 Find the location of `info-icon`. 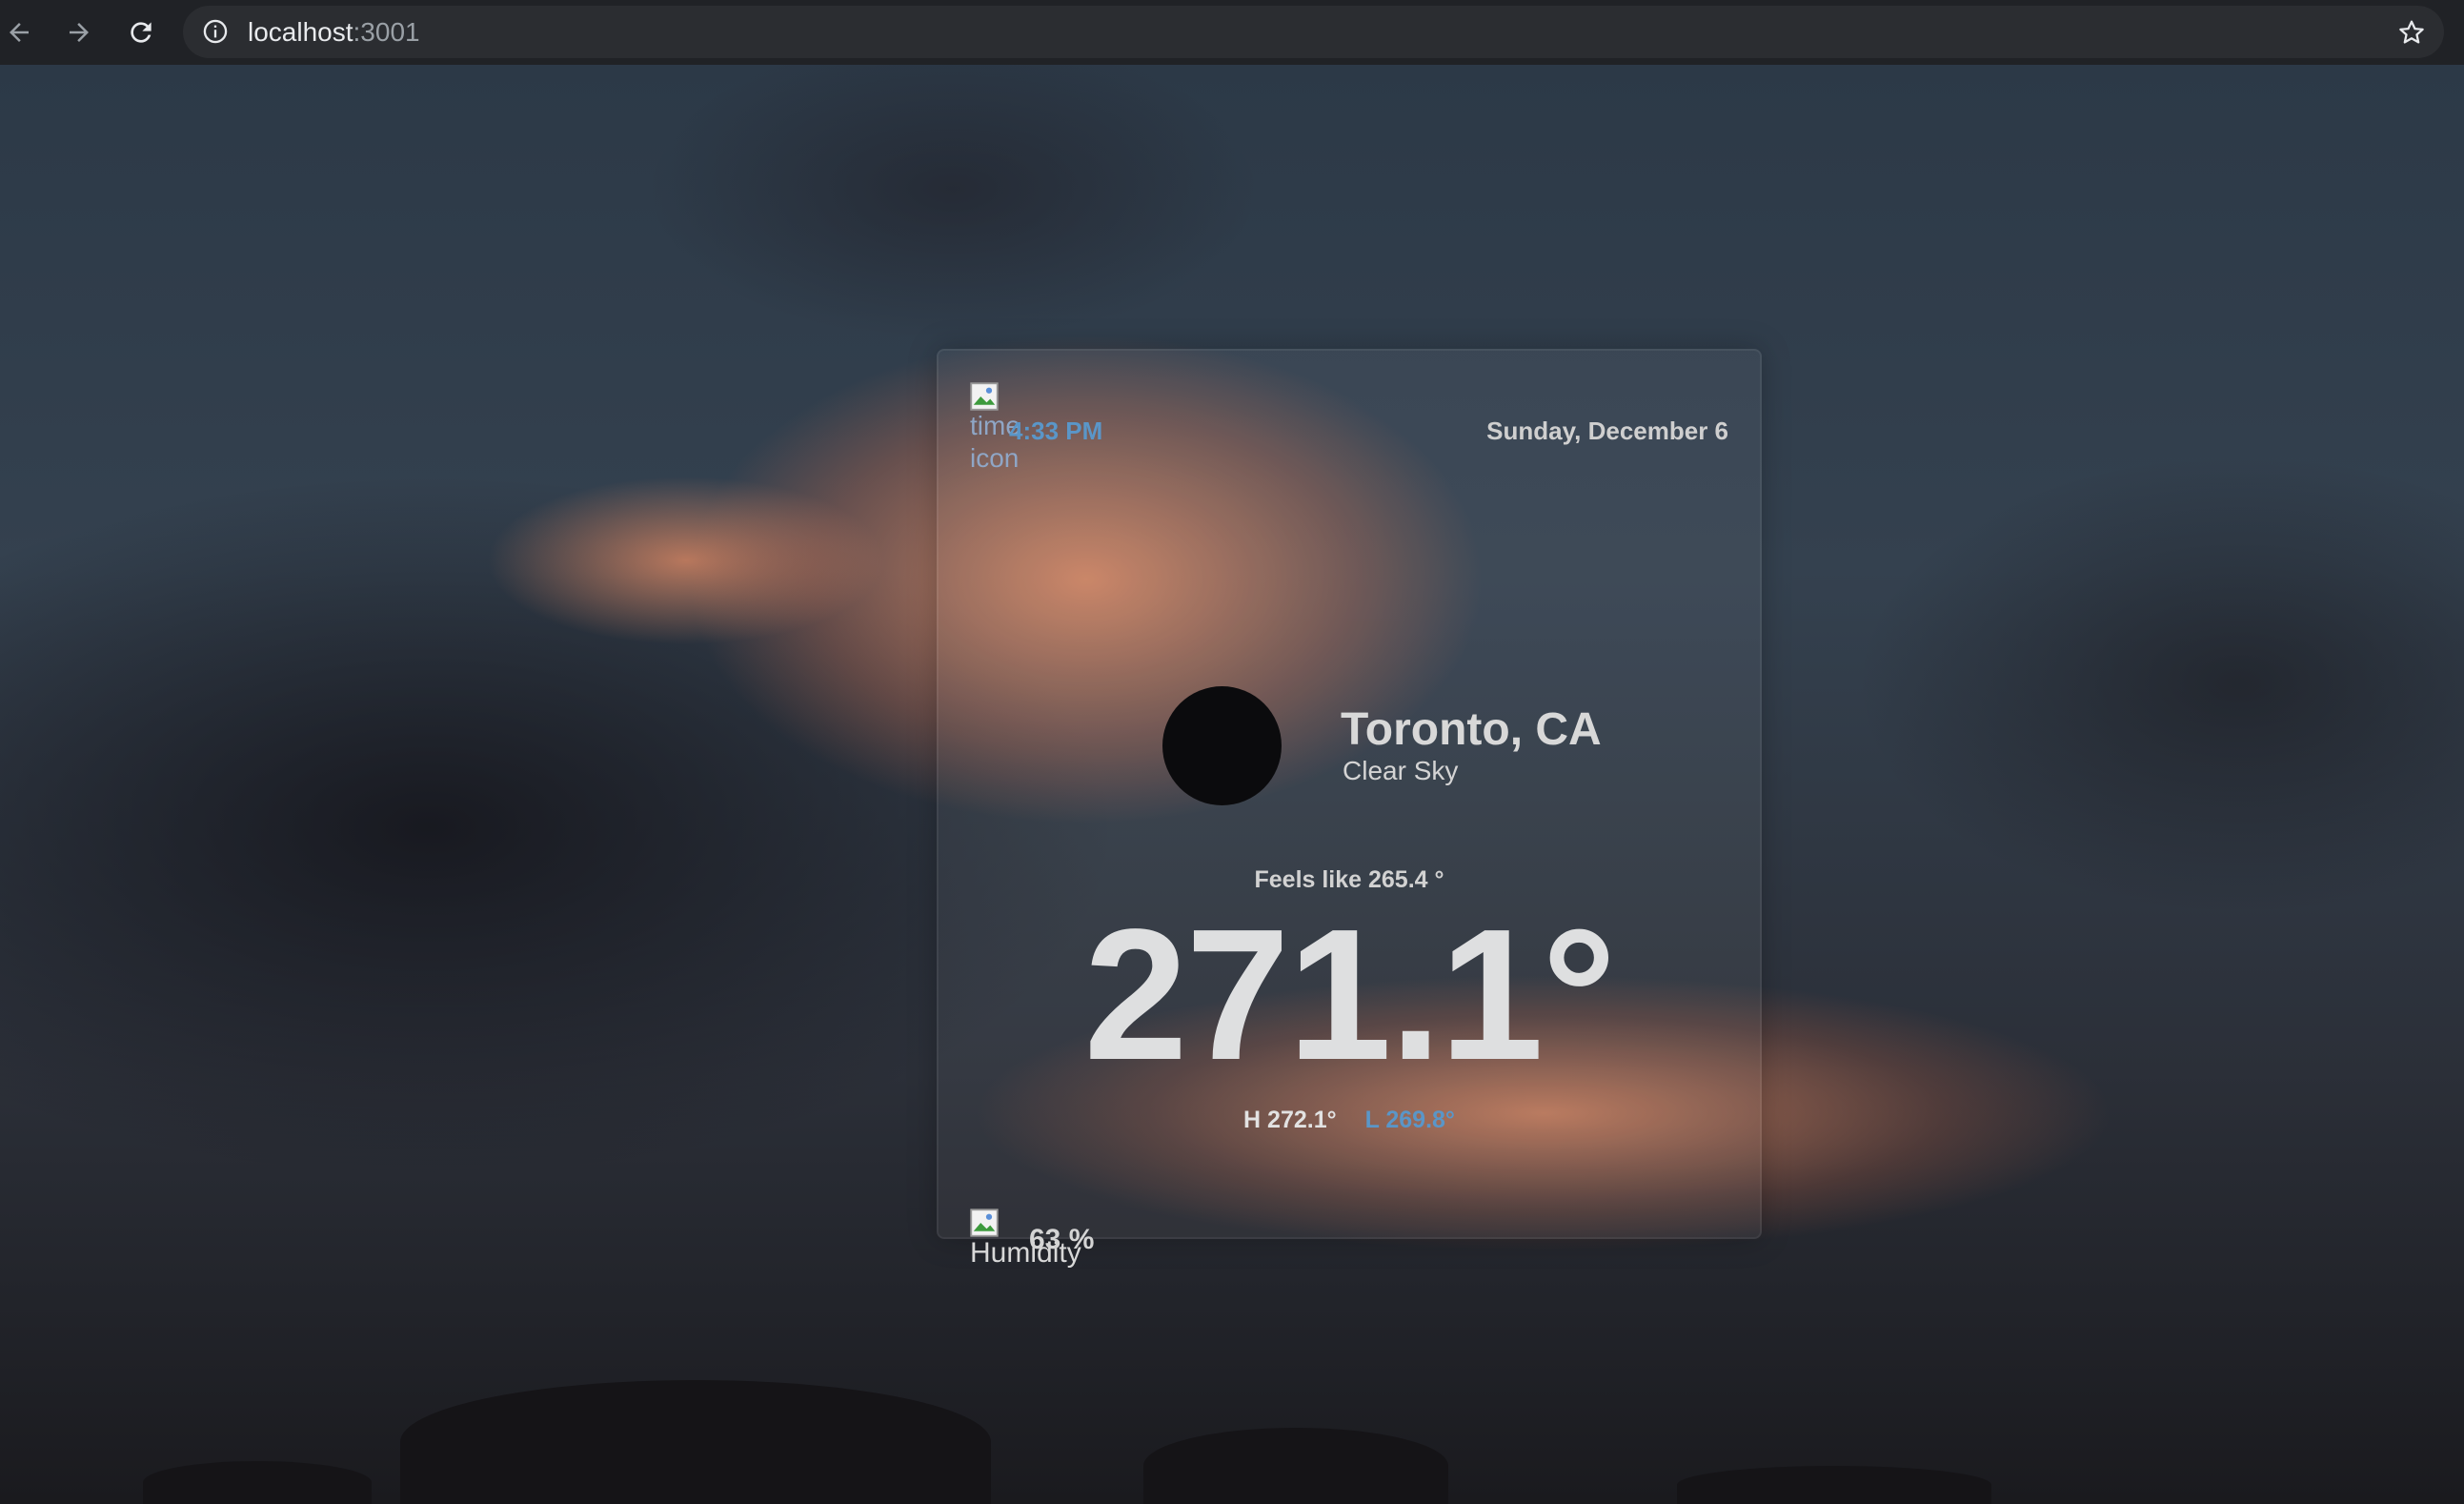

info-icon is located at coordinates (216, 31).